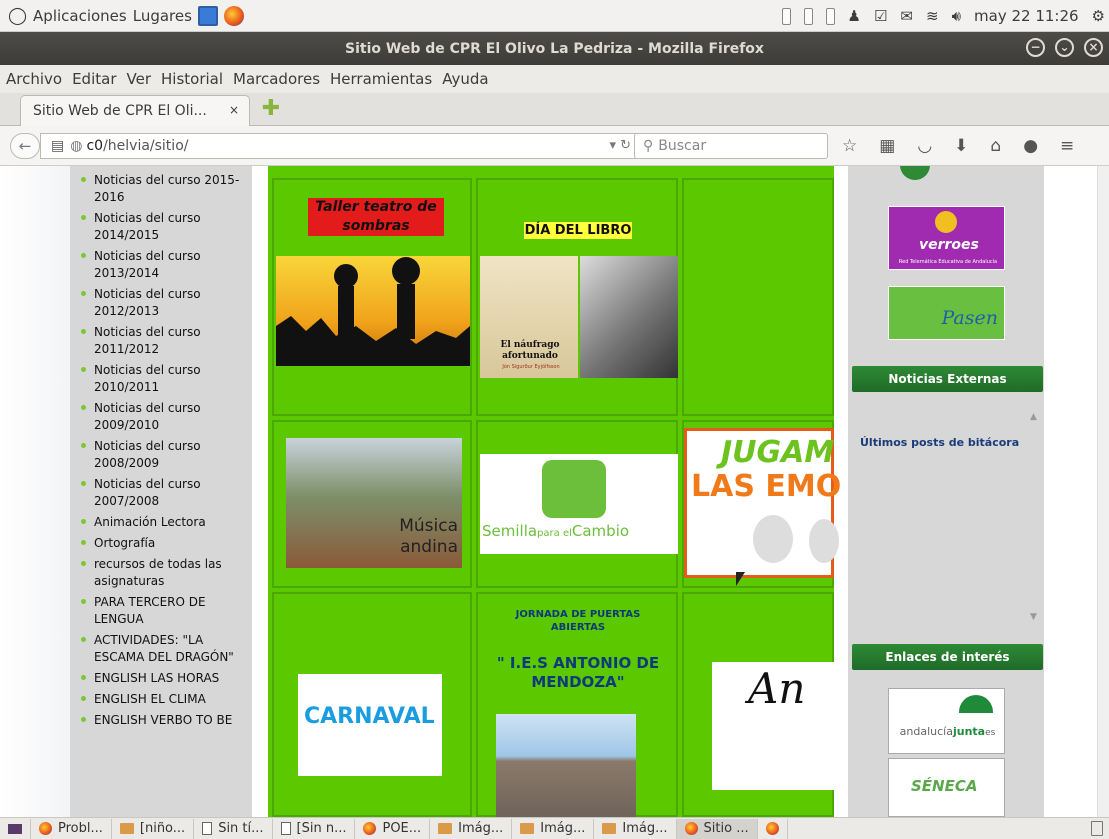 The width and height of the screenshot is (1109, 839). I want to click on close-icon: ×, so click(1093, 47).